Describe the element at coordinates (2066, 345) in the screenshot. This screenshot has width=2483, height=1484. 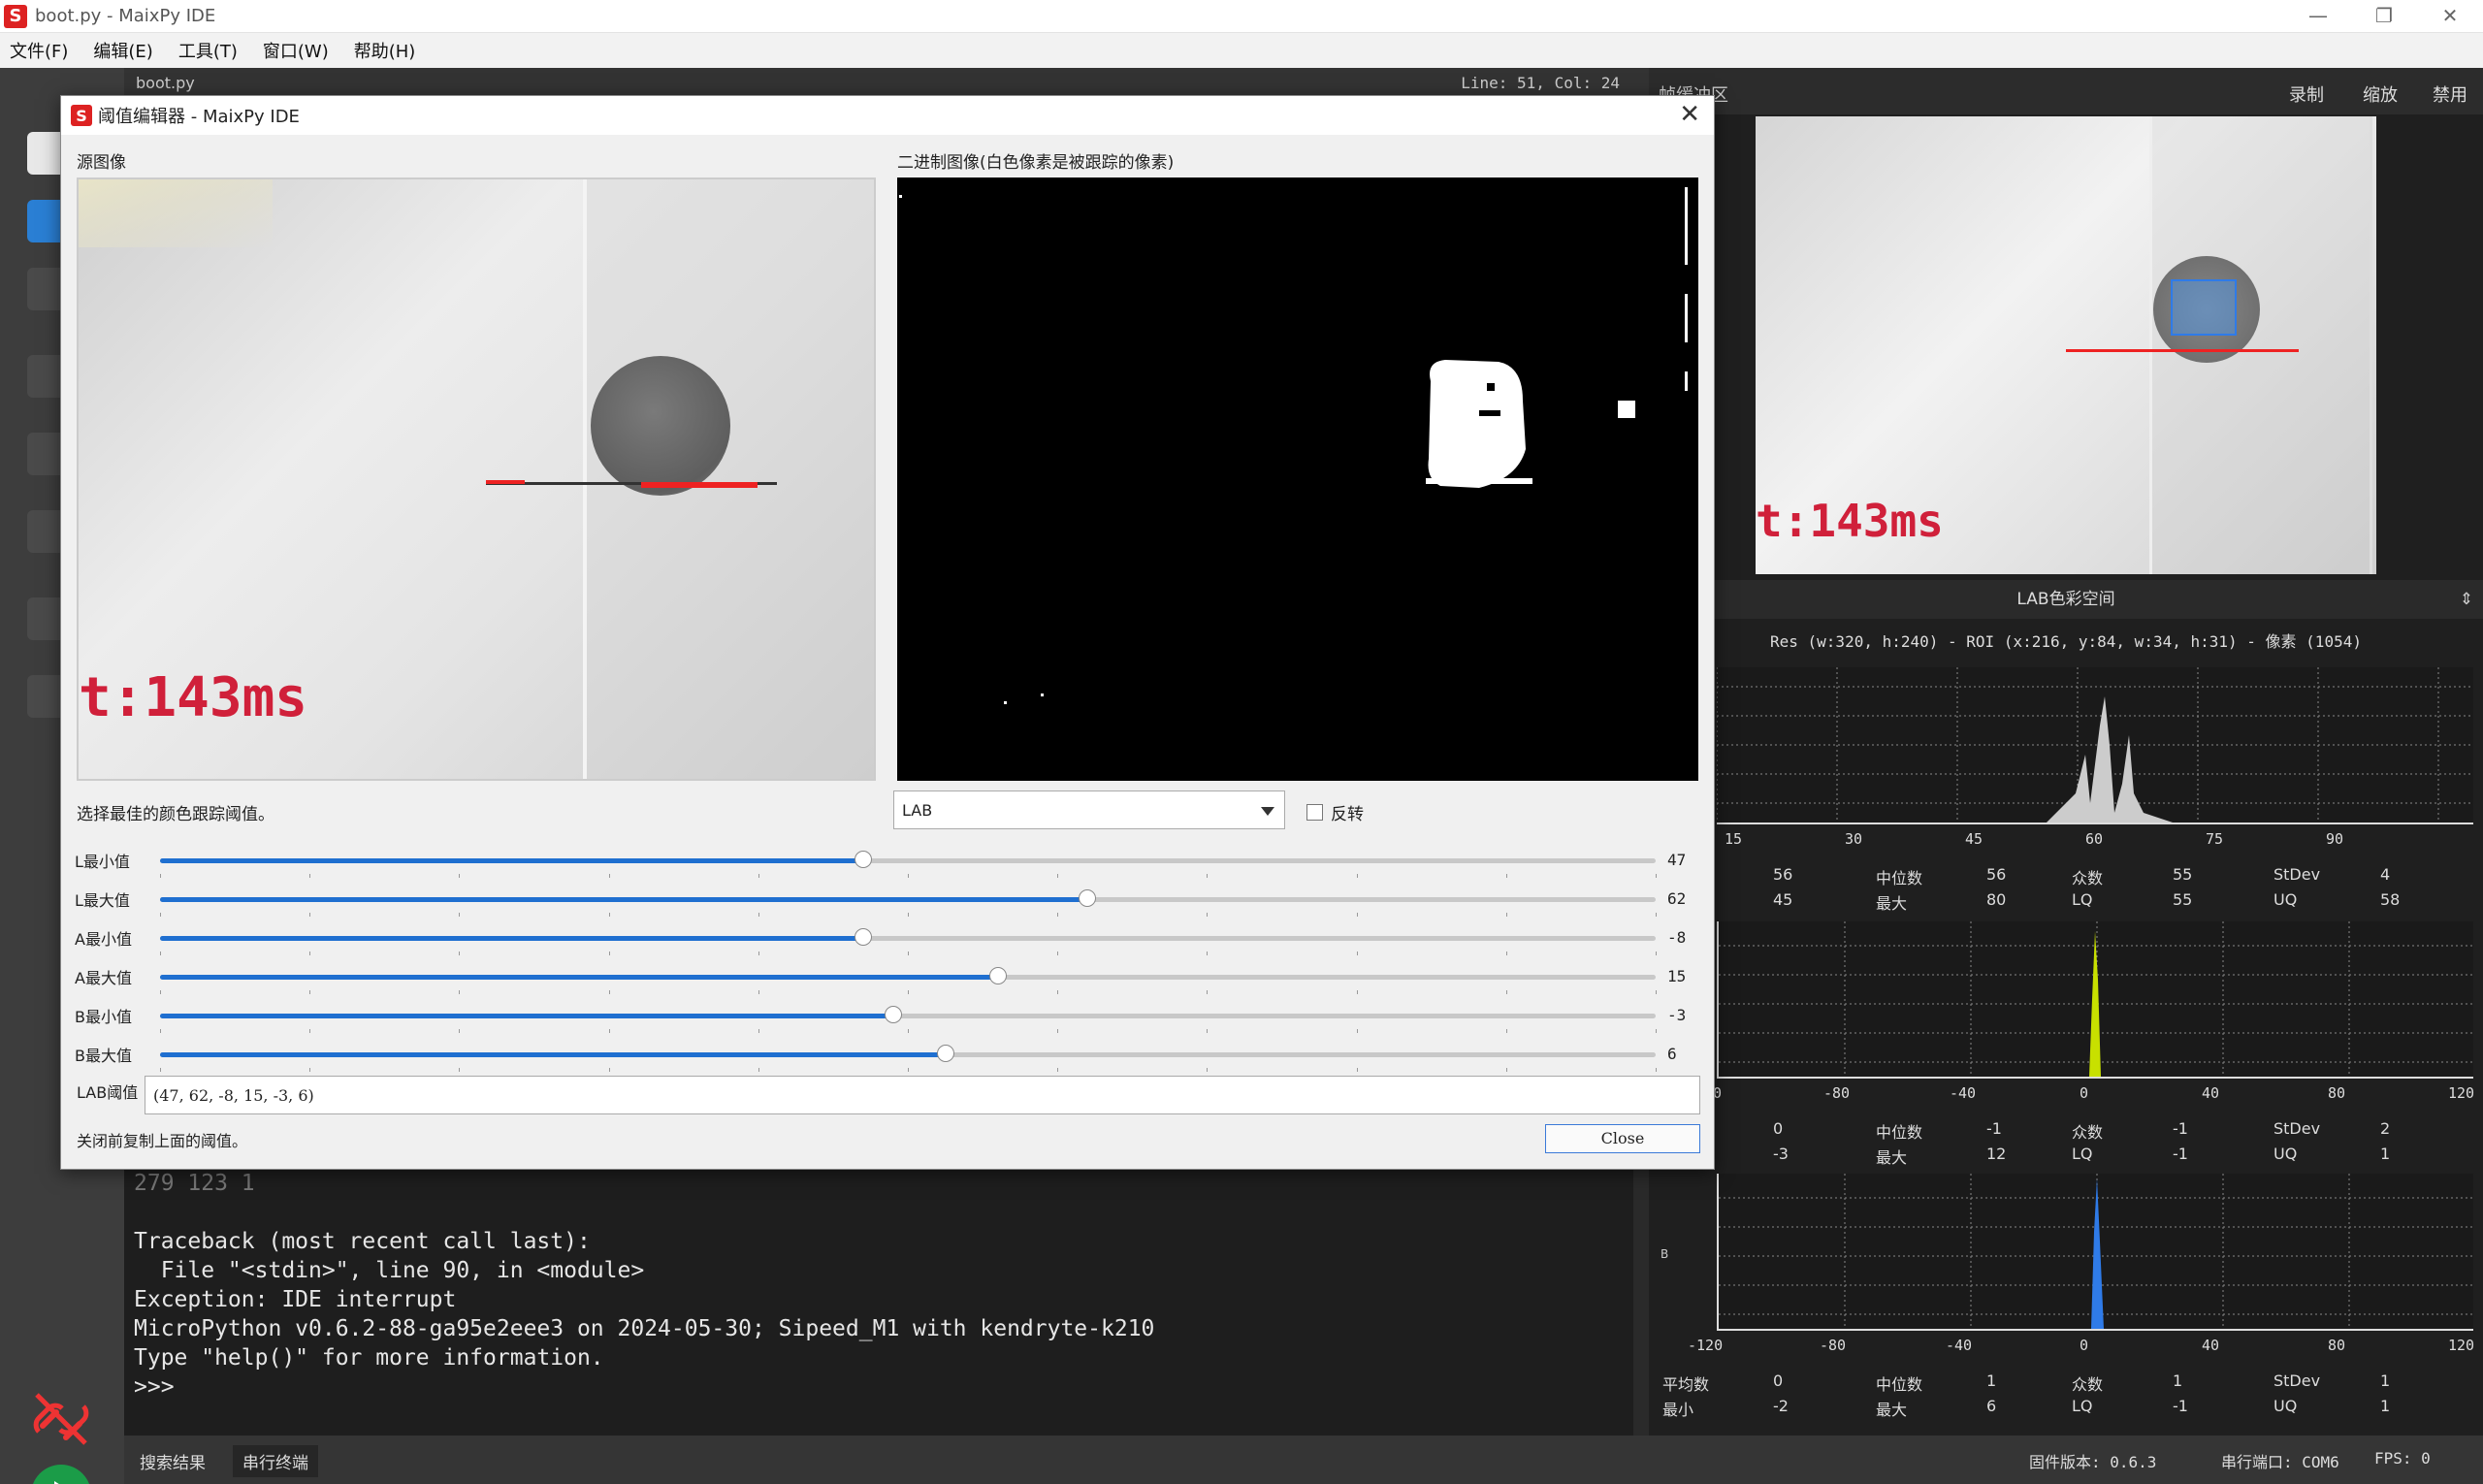
I see `framebuffer-image: t:143ms` at that location.